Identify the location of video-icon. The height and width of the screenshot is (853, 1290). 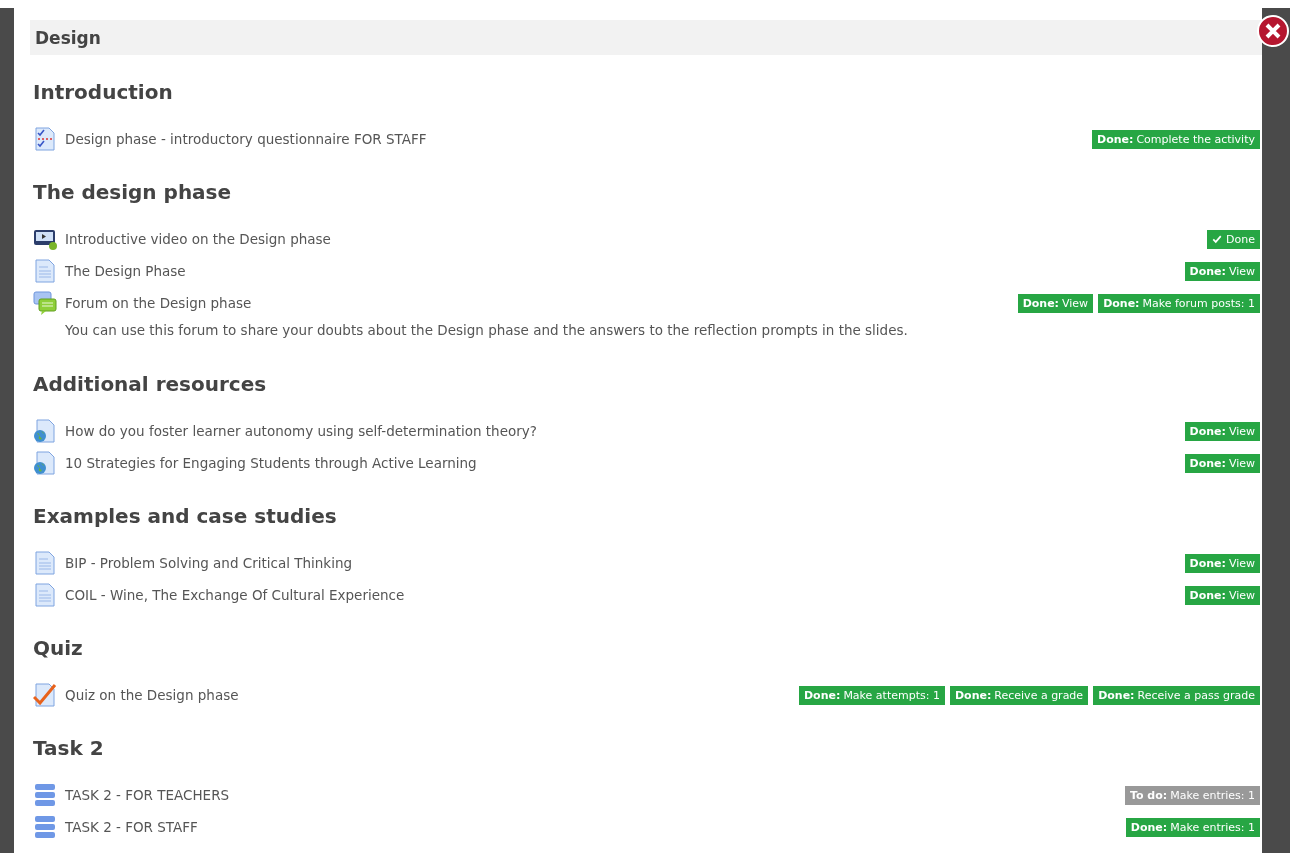
(45, 239).